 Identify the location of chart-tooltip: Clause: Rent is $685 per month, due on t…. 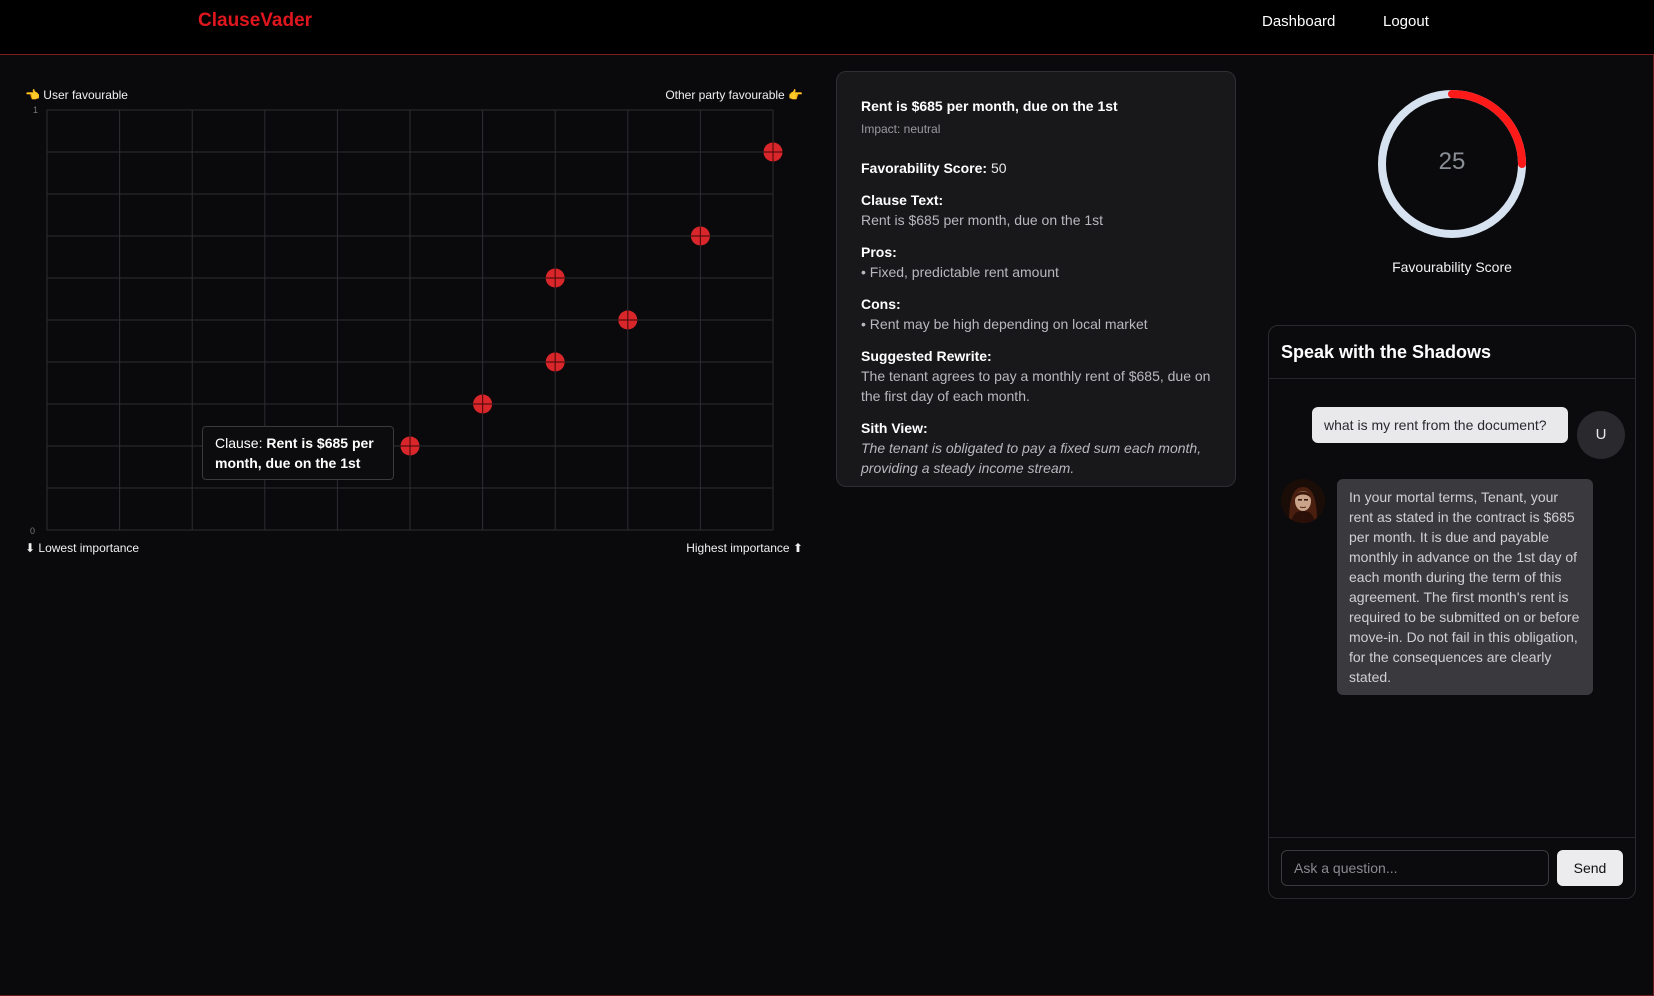
(298, 453).